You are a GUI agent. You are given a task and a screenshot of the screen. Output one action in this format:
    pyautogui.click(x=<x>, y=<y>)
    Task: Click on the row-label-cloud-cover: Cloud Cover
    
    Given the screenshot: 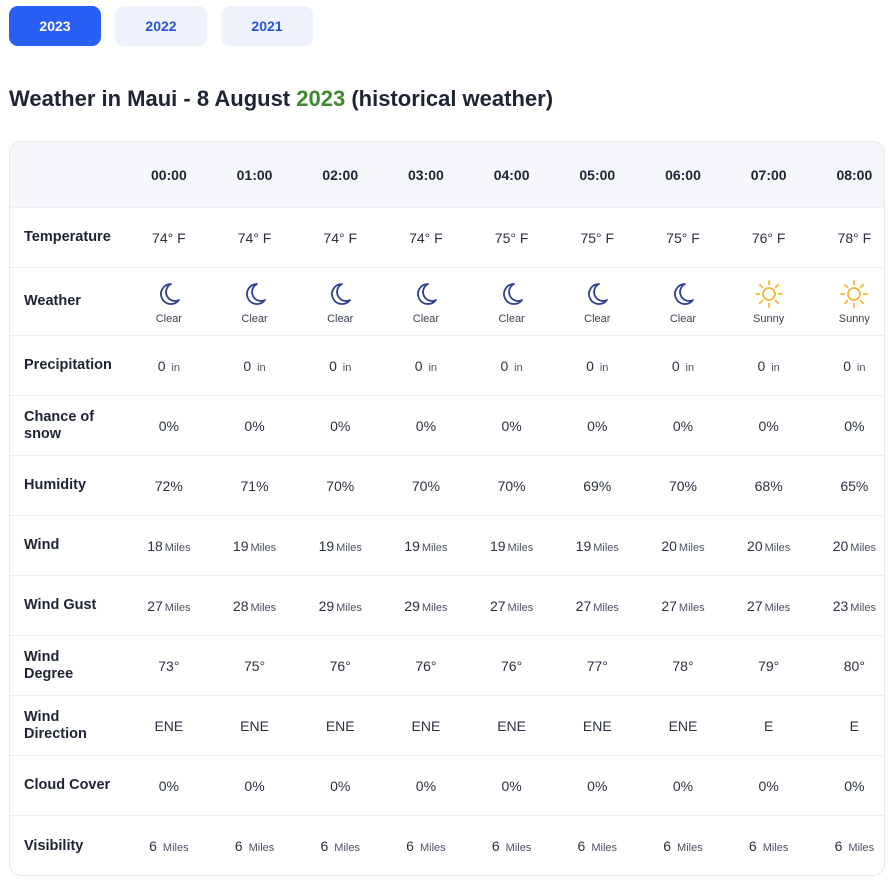 What is the action you would take?
    pyautogui.click(x=67, y=785)
    